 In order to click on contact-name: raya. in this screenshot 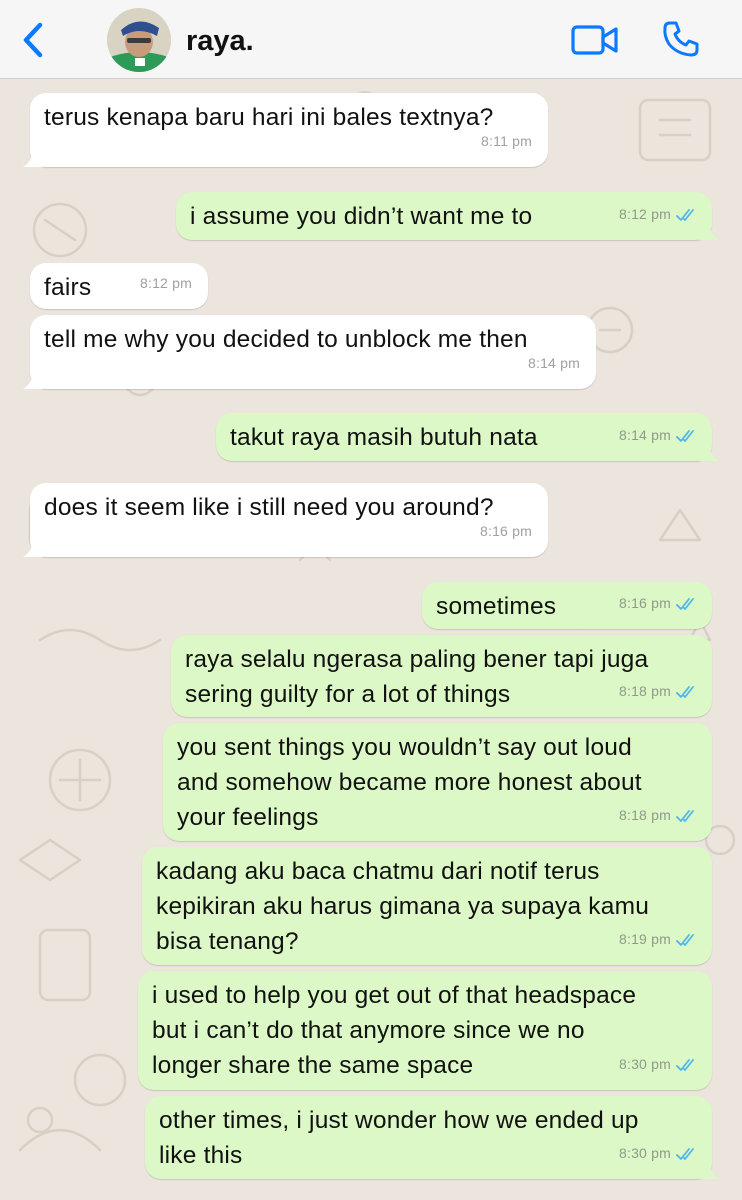, I will do `click(220, 41)`.